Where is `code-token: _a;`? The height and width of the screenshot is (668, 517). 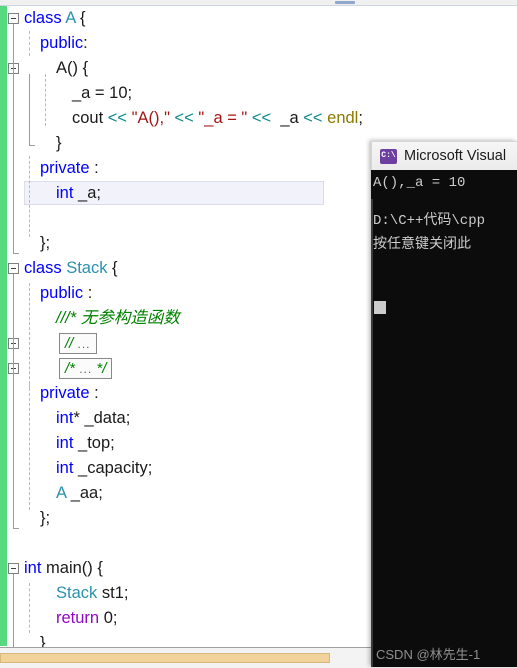
code-token: _a; is located at coordinates (87, 193).